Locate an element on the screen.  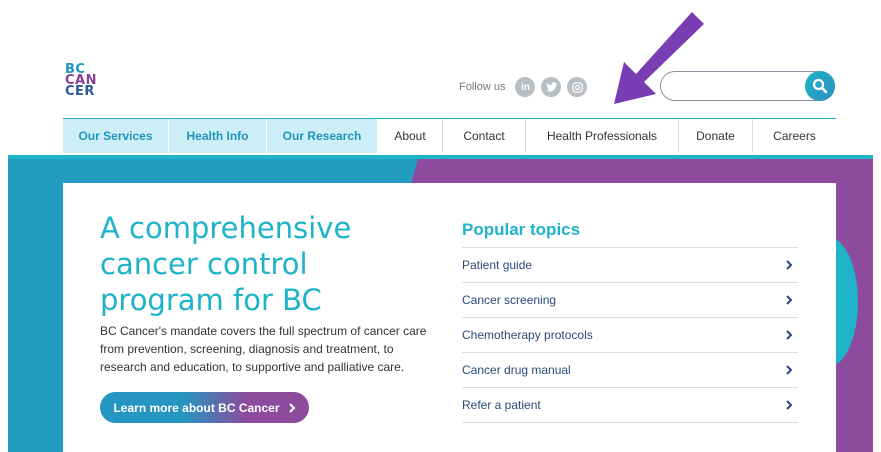
logo-line-3: CER is located at coordinates (80, 91).